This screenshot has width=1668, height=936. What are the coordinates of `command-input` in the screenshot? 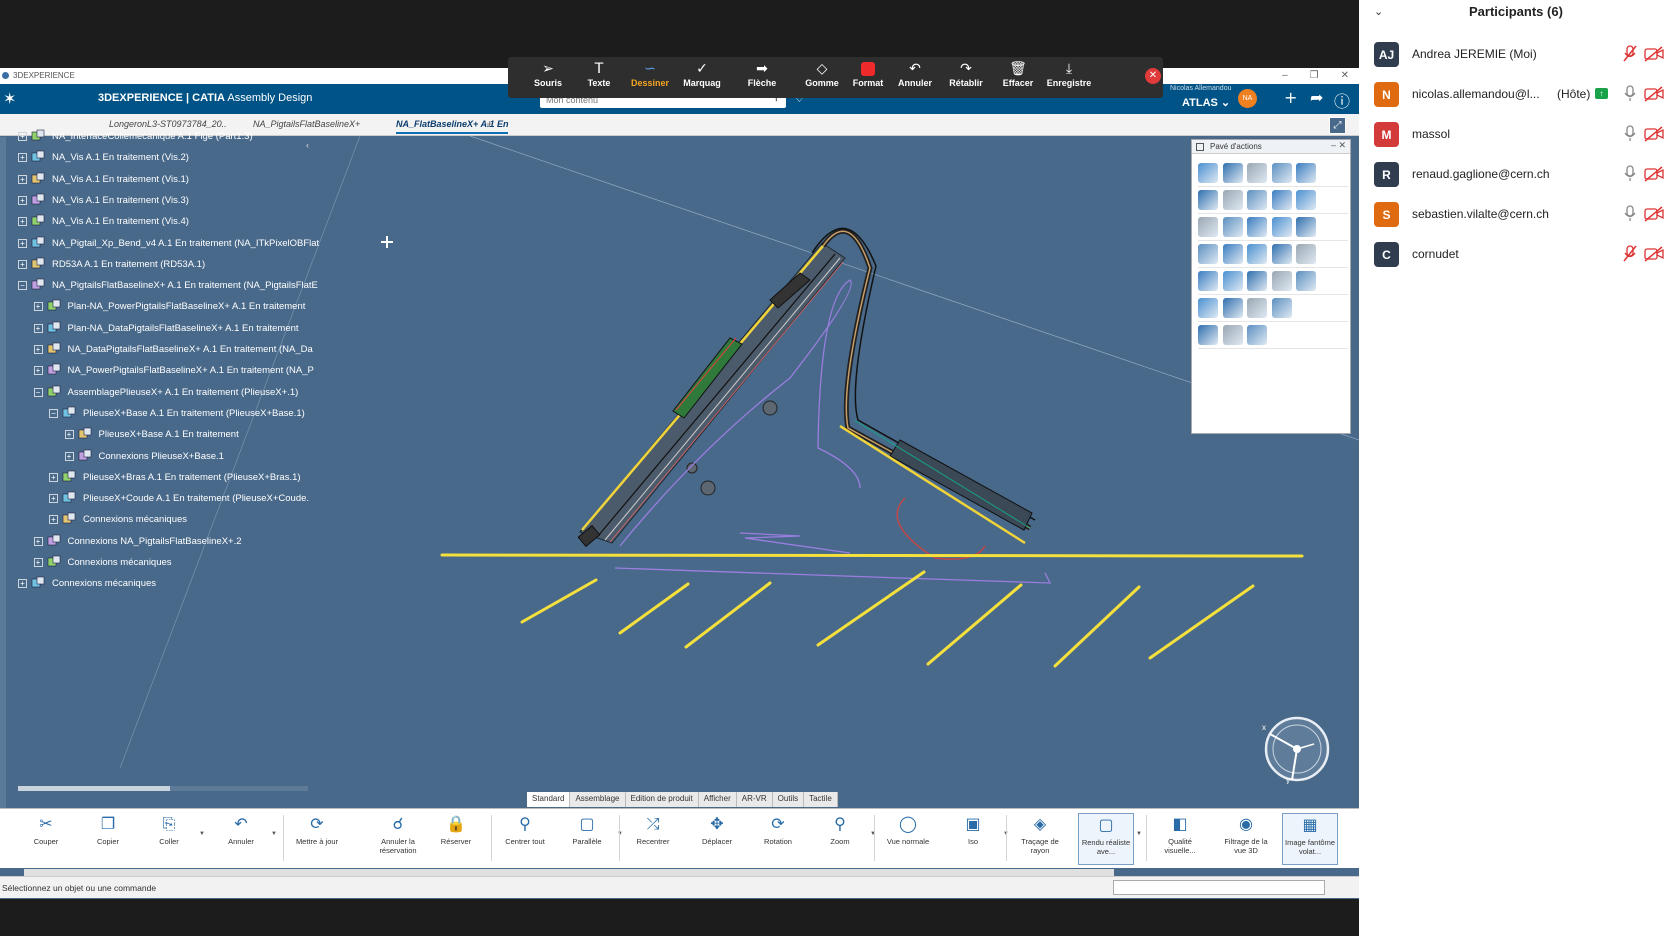 It's located at (1219, 887).